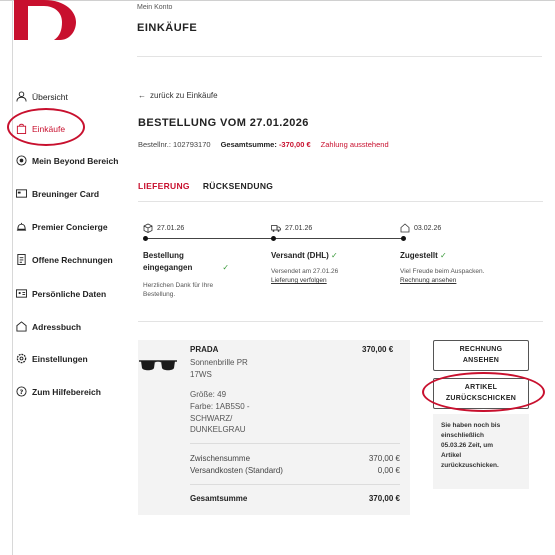  Describe the element at coordinates (481, 355) in the screenshot. I see `view-invoice-button: RECHNUNG ANSEHEN` at that location.